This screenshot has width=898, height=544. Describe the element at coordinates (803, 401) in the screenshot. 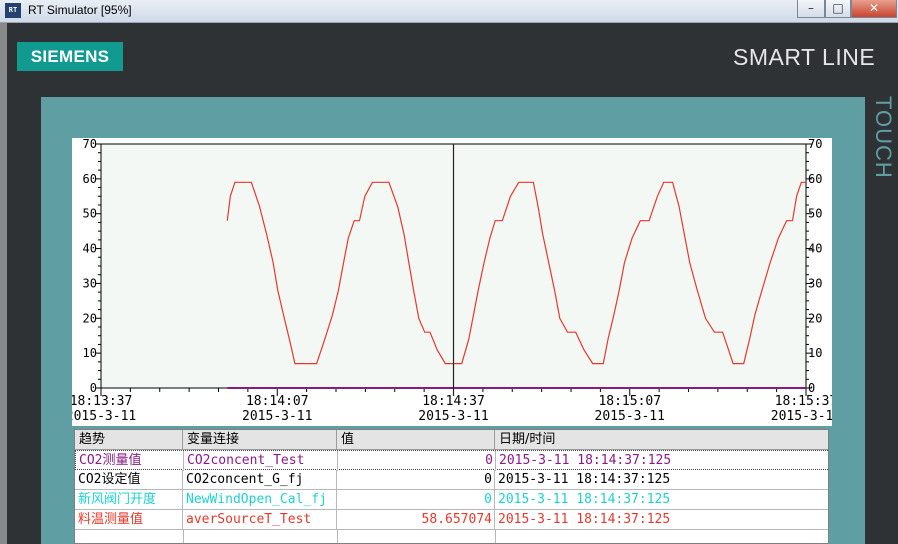

I see `x-tick-time-label: 18:15:37` at that location.